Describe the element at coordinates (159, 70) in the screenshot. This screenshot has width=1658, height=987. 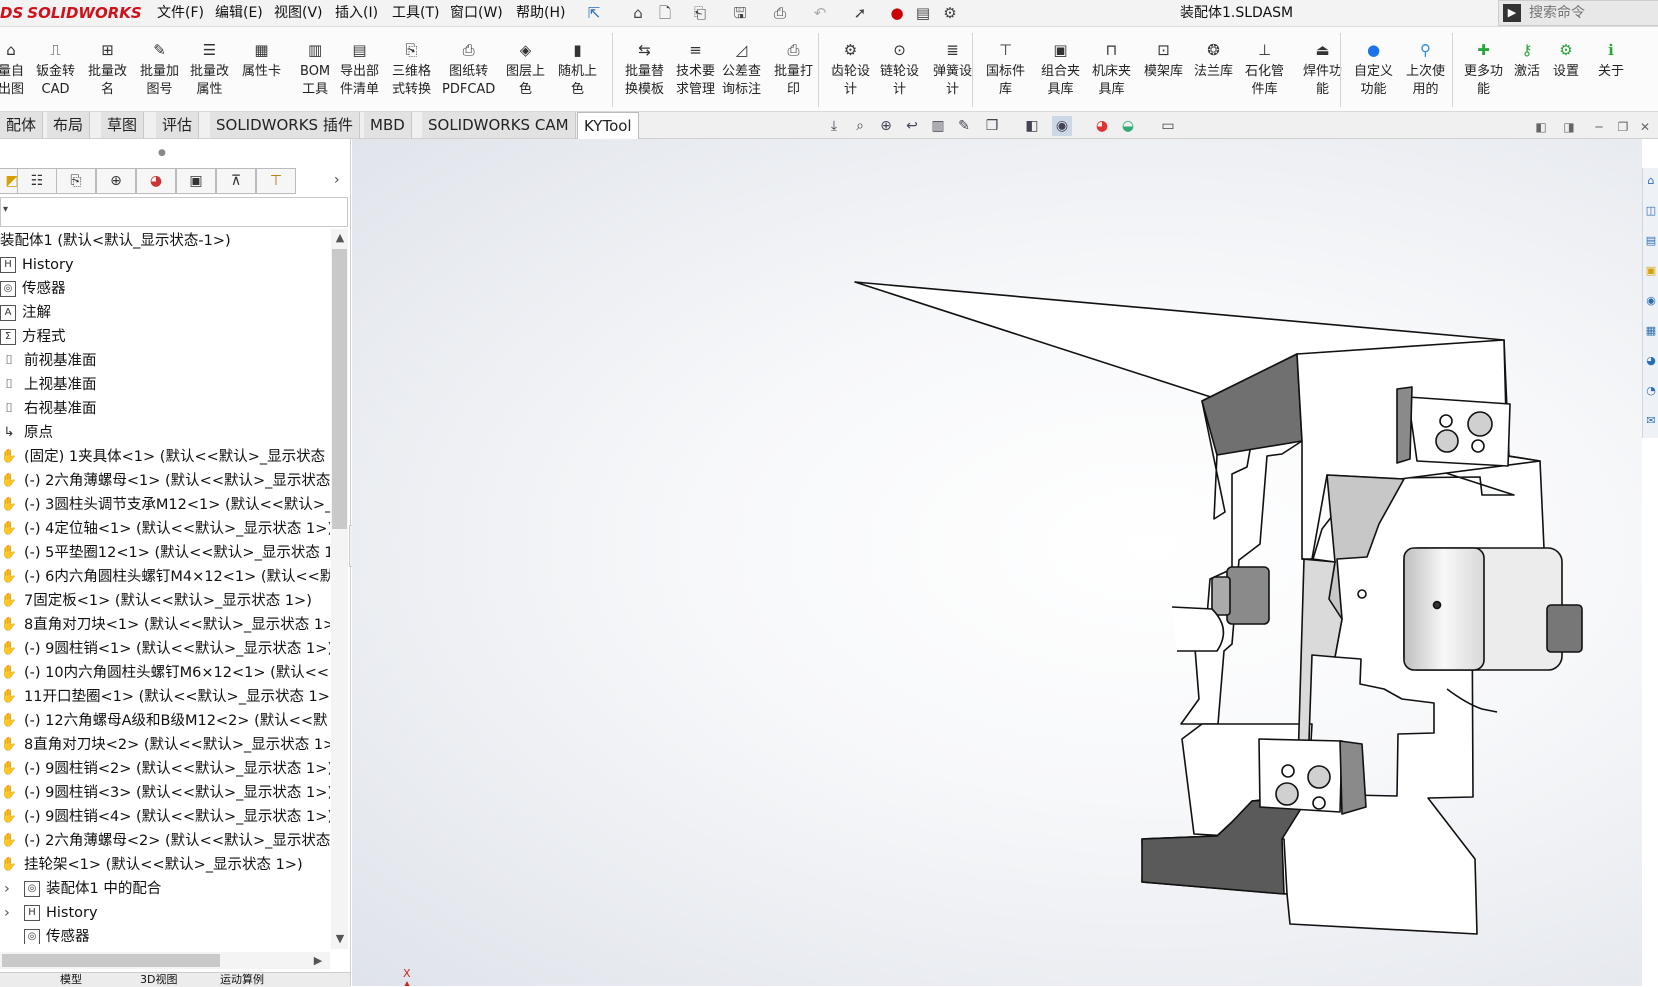
I see `ribbon-button-3: ✎ 批量加 图号` at that location.